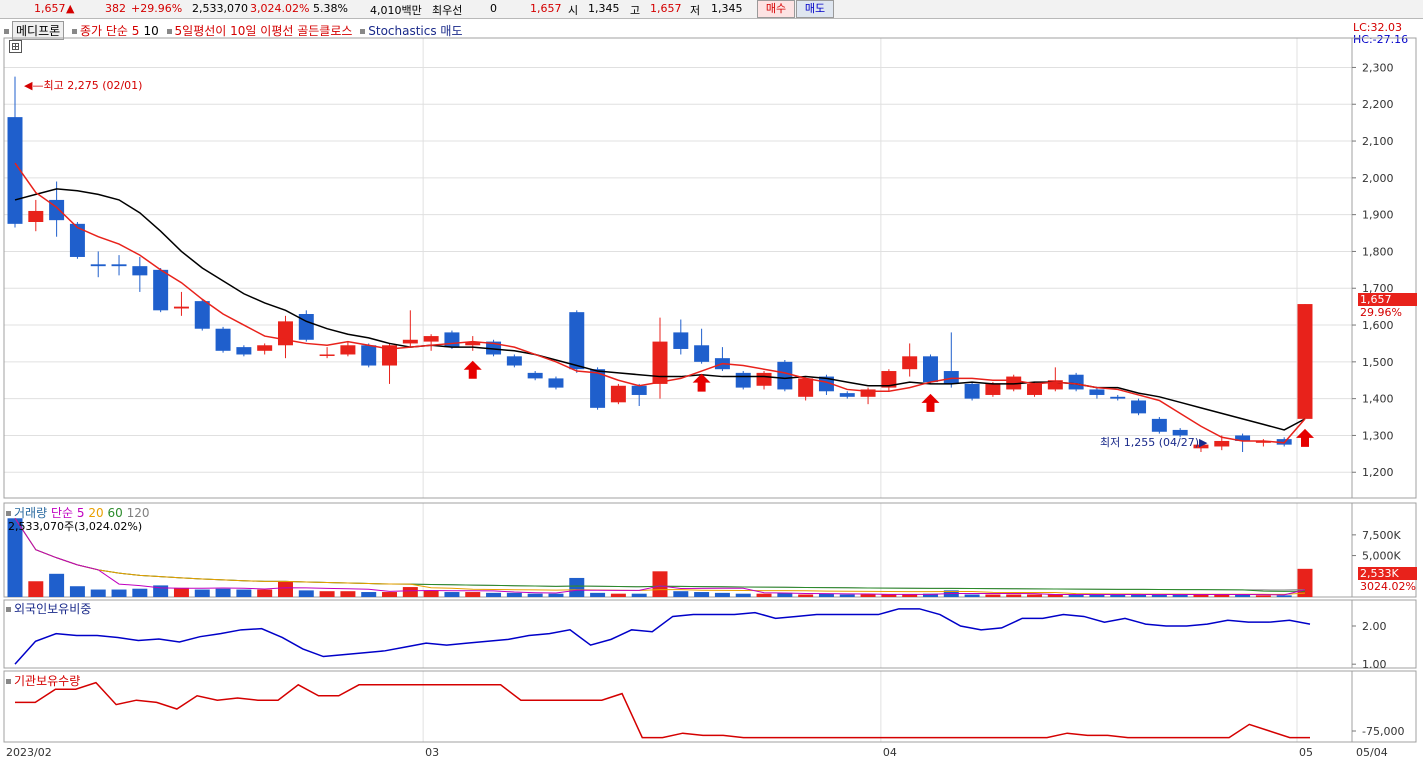 This screenshot has height=763, width=1423. What do you see at coordinates (1387, 299) in the screenshot?
I see `last-price-tag: 1,657` at bounding box center [1387, 299].